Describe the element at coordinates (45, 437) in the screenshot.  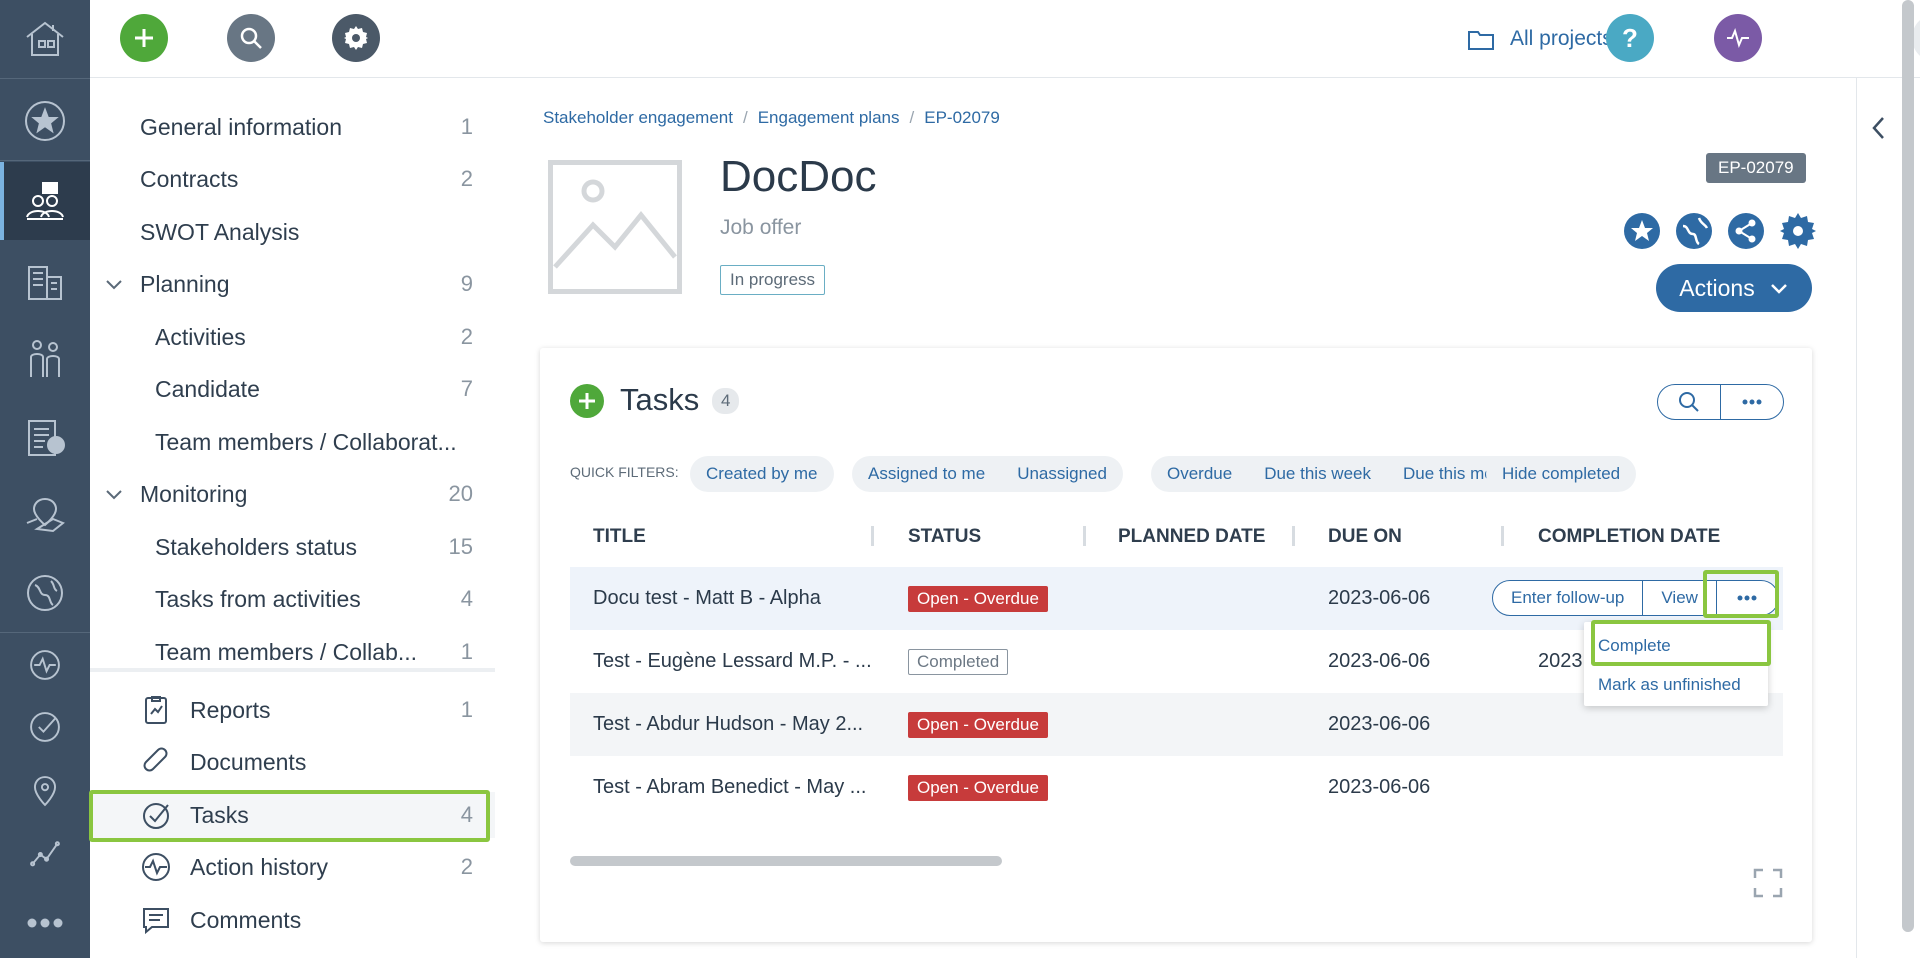
I see `survey-icon` at that location.